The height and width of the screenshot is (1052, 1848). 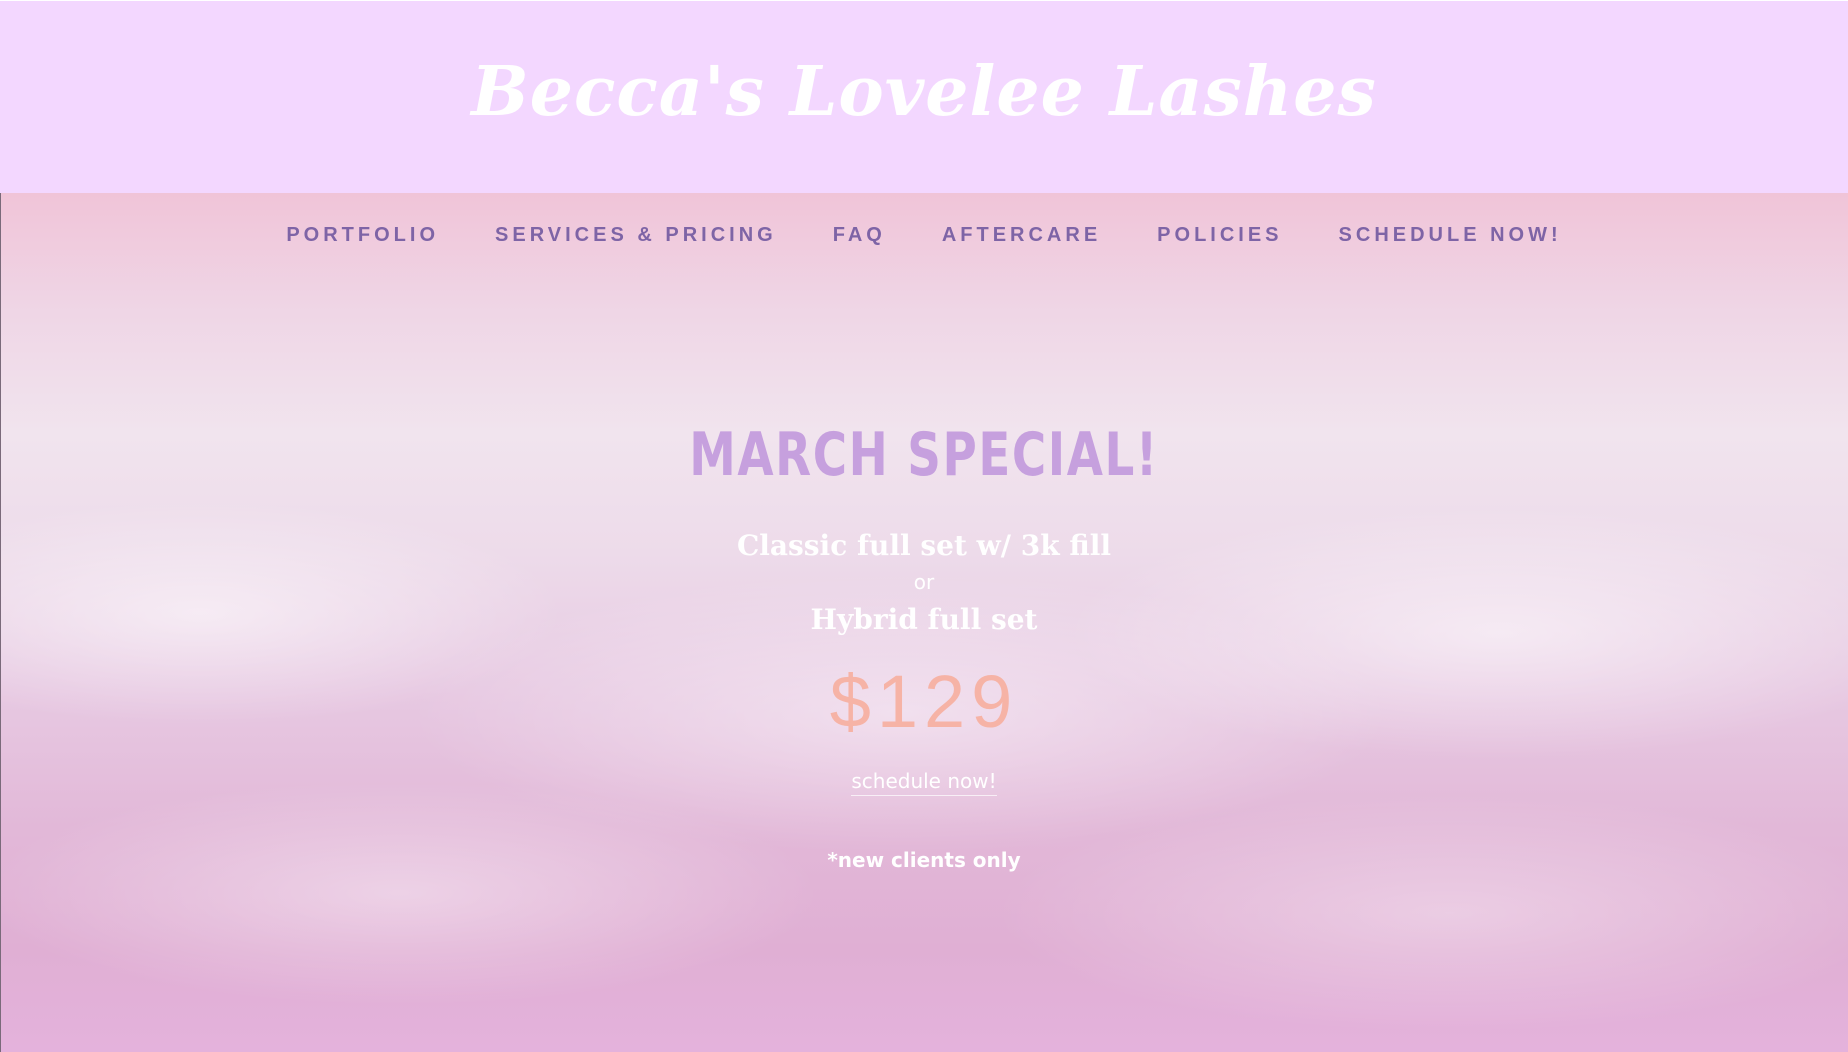 I want to click on nav-item-aftercare: AFTERCARE, so click(x=1021, y=235).